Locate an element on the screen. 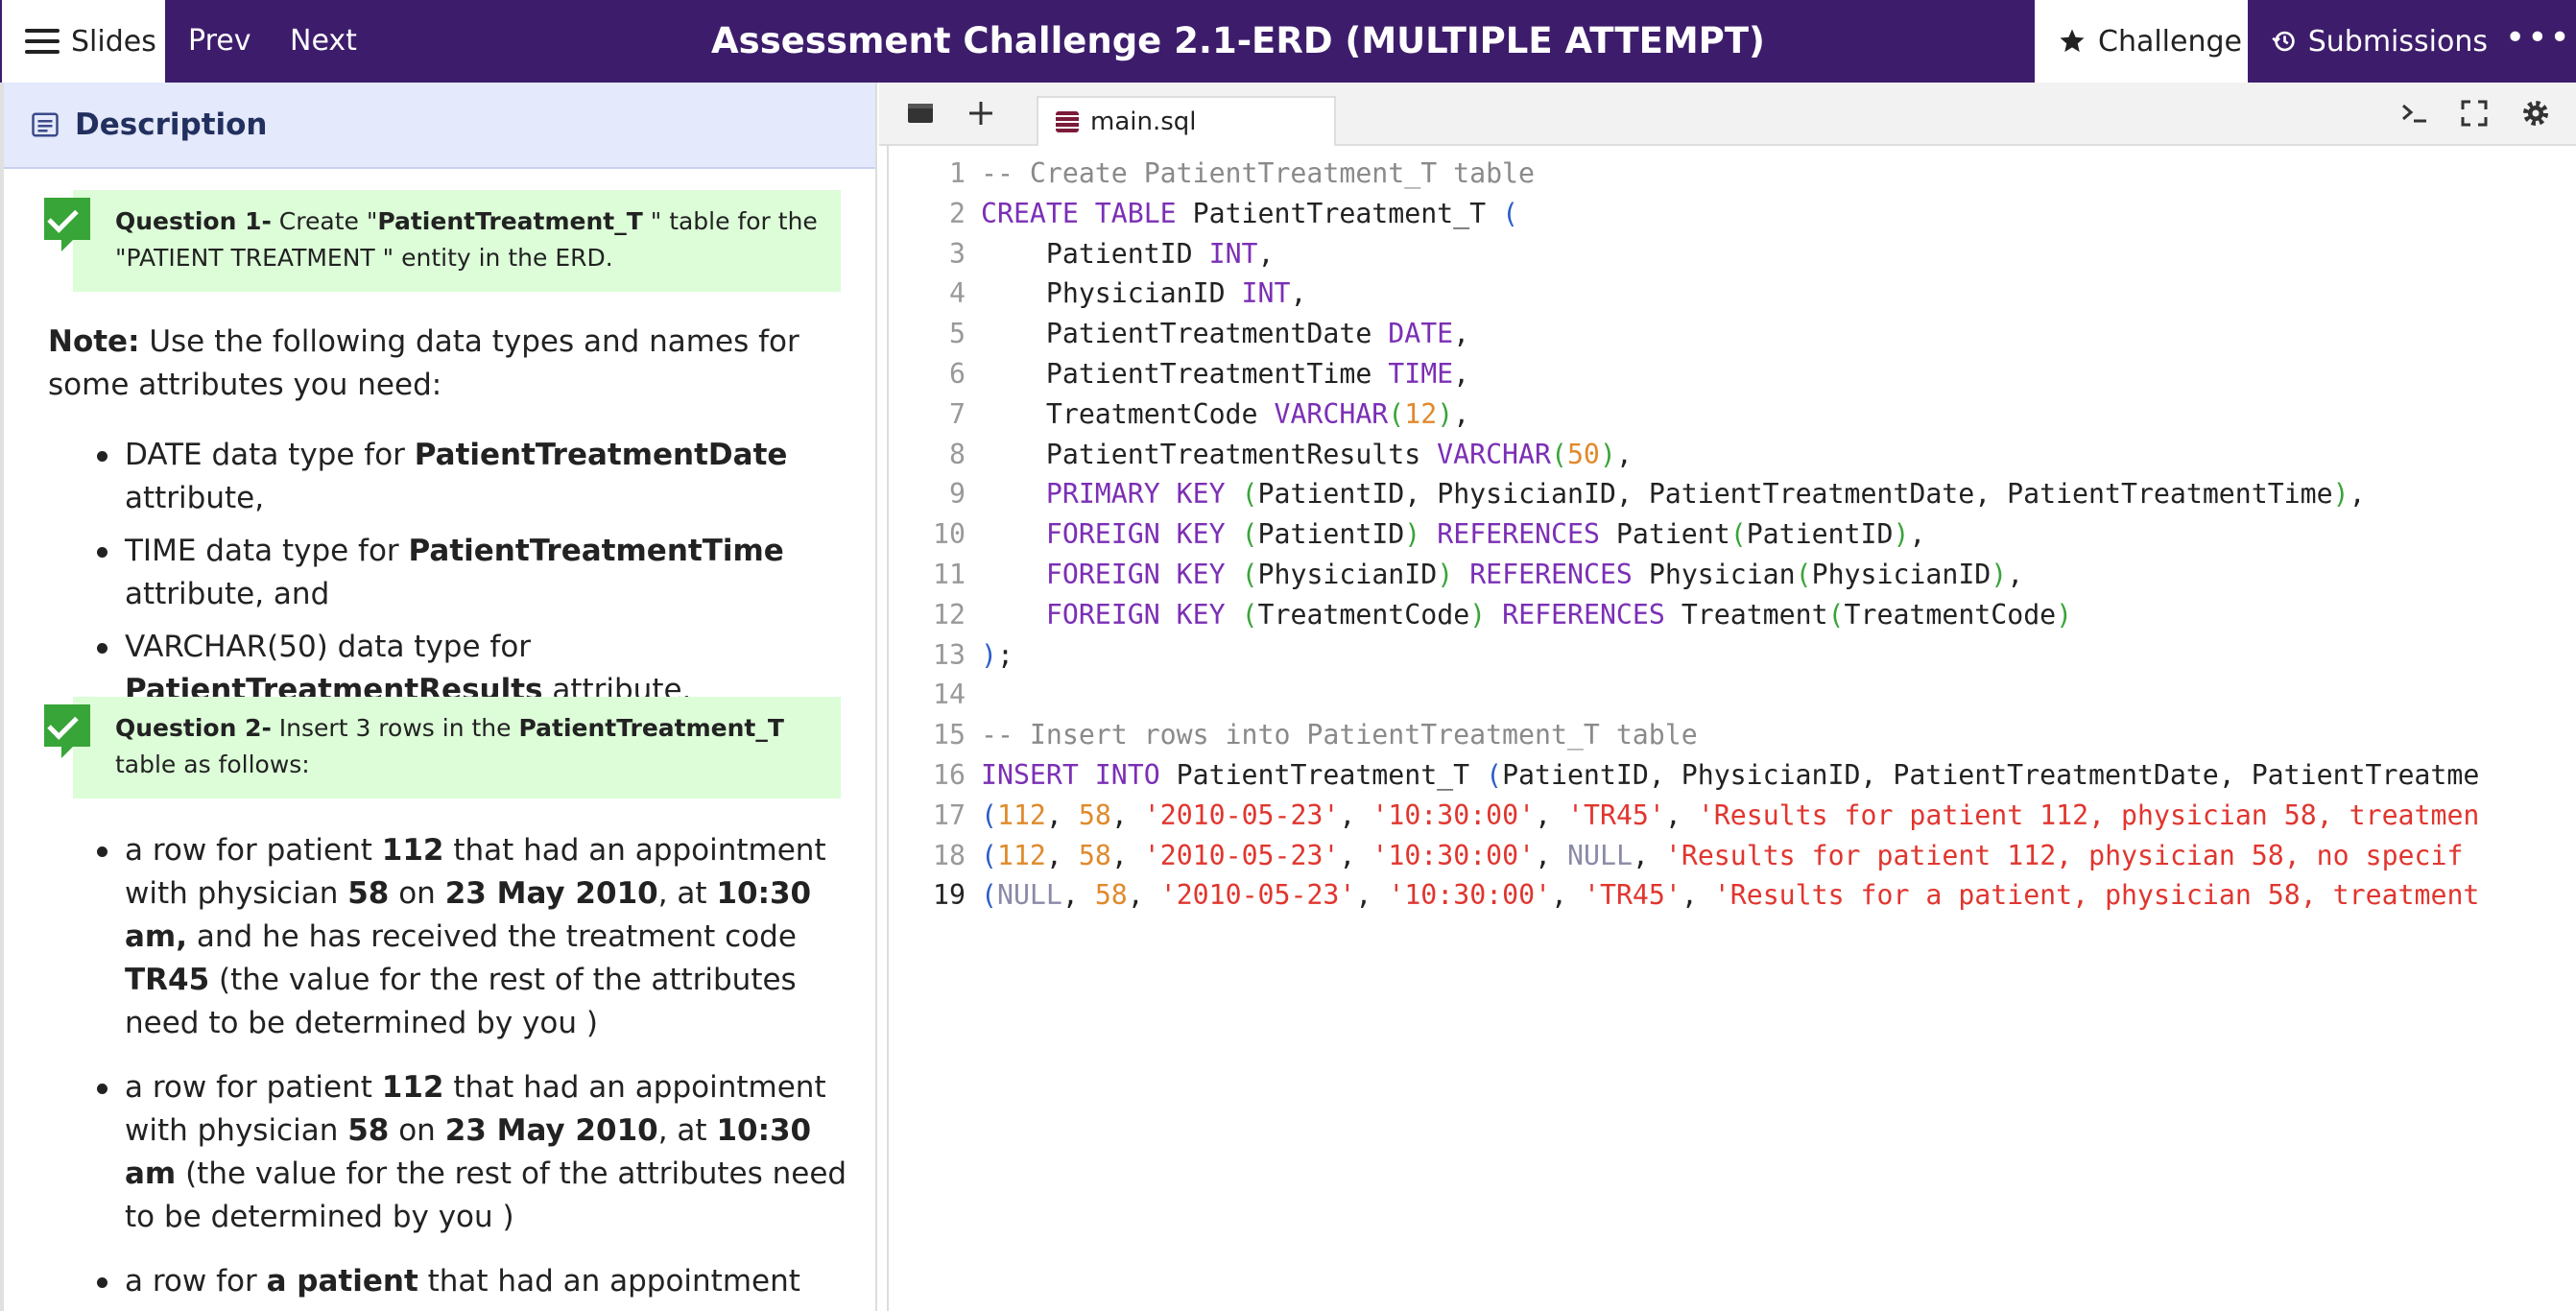 This screenshot has height=1311, width=2576. code-line: 4 PhysicianID INT, is located at coordinates (1097, 294).